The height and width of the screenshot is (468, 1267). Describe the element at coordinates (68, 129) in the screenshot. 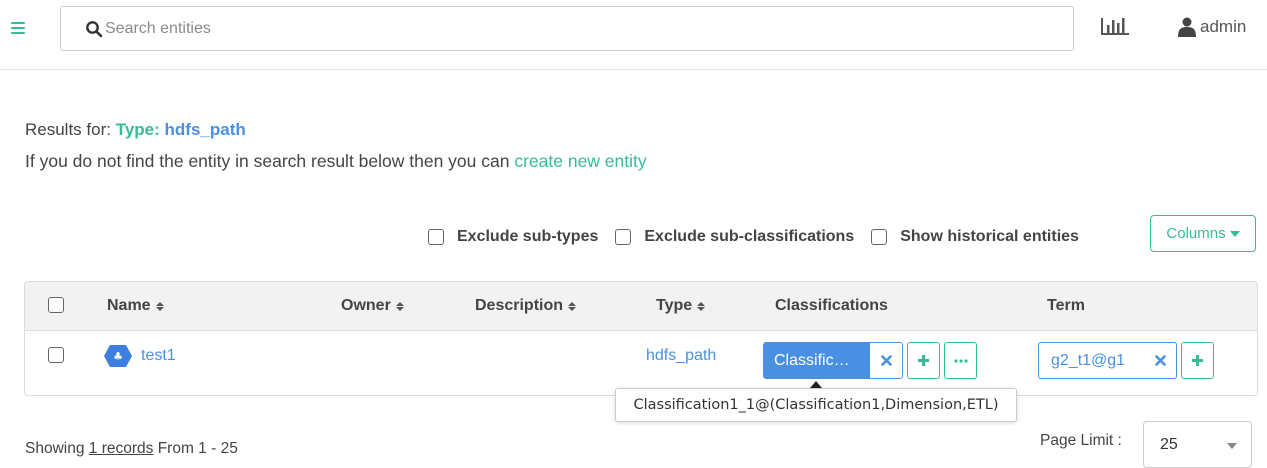

I see `results-prefix: Results for:` at that location.